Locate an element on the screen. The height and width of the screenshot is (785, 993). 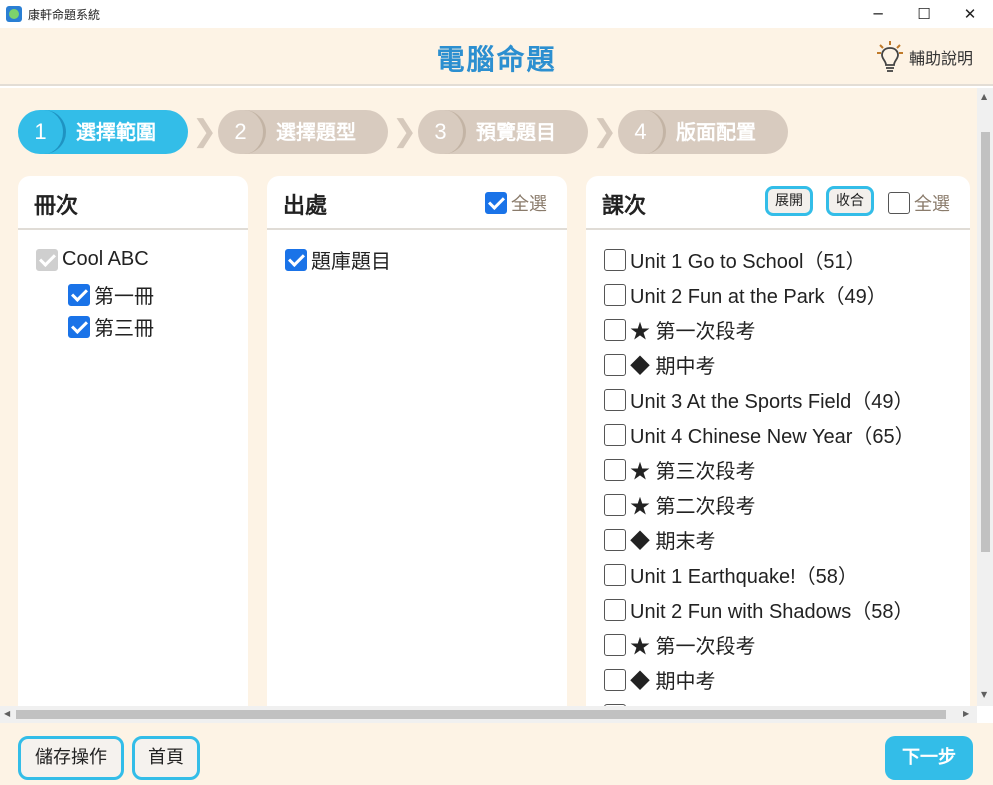
app-header: 電腦命題 輔助說明 is located at coordinates (496, 57).